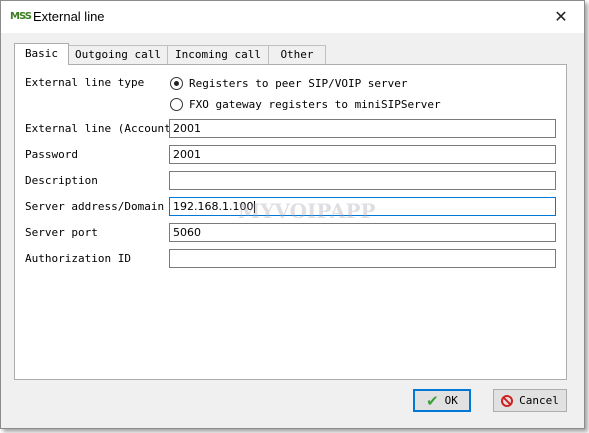 This screenshot has width=589, height=433. I want to click on window-title: External line, so click(69, 16).